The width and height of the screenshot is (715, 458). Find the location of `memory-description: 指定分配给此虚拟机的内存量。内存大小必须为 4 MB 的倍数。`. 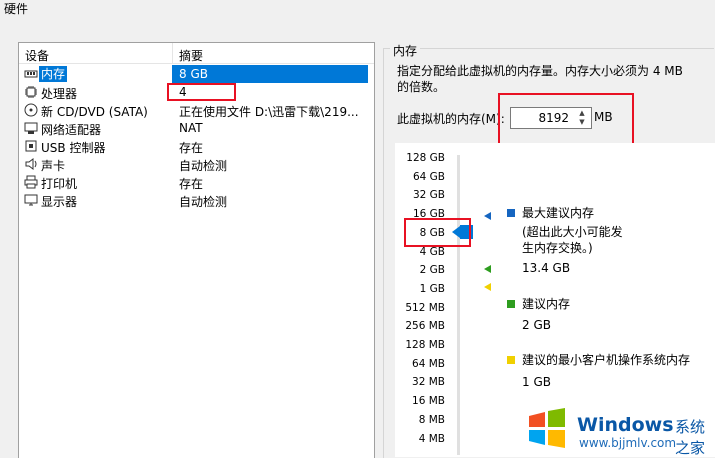

memory-description: 指定分配给此虚拟机的内存量。内存大小必须为 4 MB 的倍数。 is located at coordinates (540, 79).